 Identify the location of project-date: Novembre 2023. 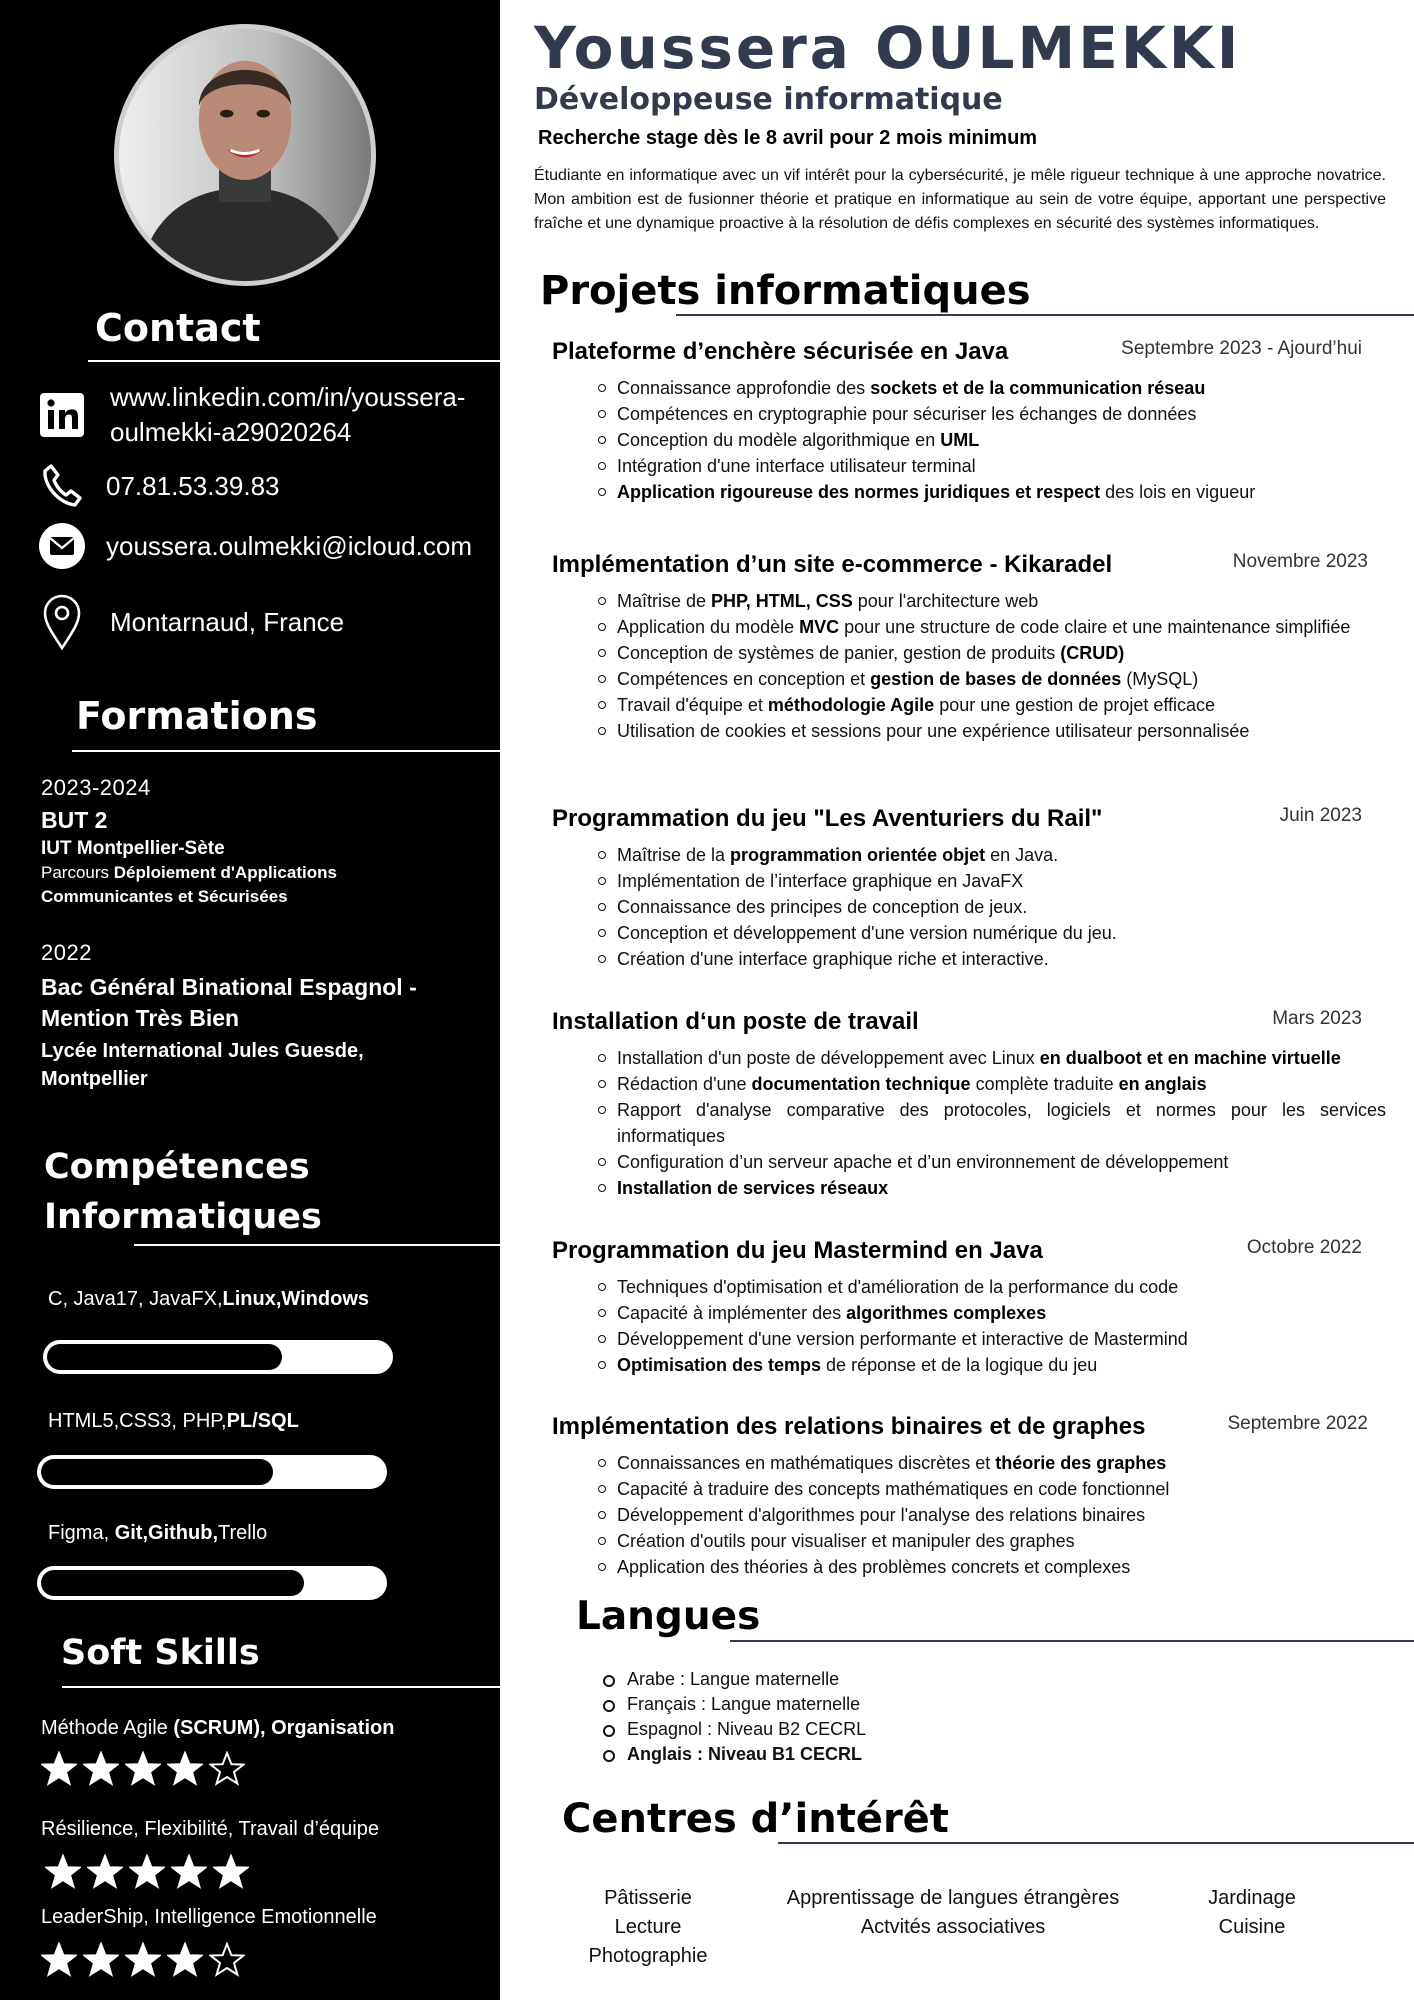
(1300, 561).